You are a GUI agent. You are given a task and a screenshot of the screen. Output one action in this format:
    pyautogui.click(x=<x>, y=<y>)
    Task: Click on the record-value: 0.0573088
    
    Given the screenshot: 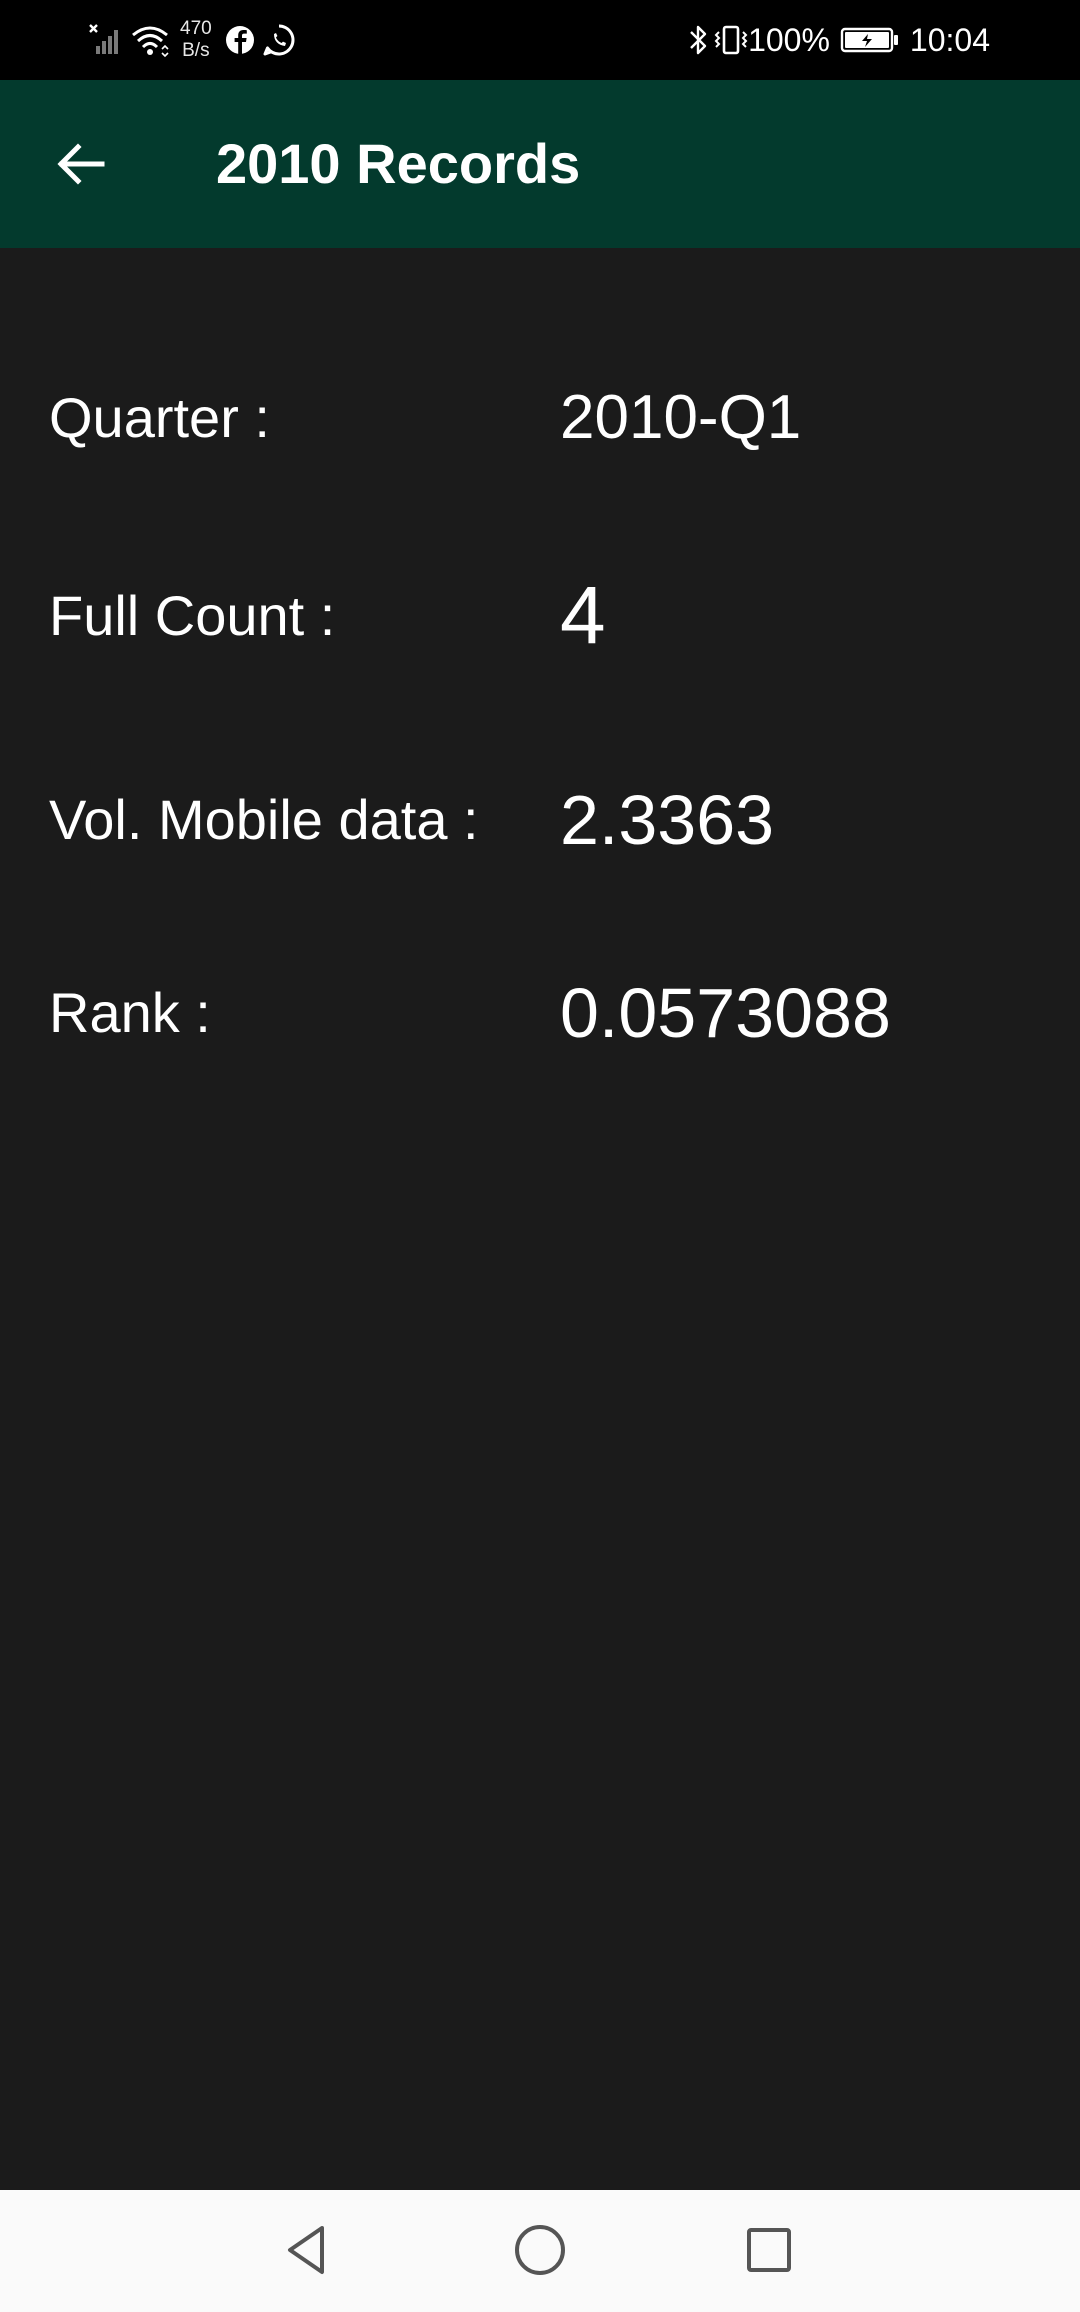 What is the action you would take?
    pyautogui.click(x=725, y=1013)
    